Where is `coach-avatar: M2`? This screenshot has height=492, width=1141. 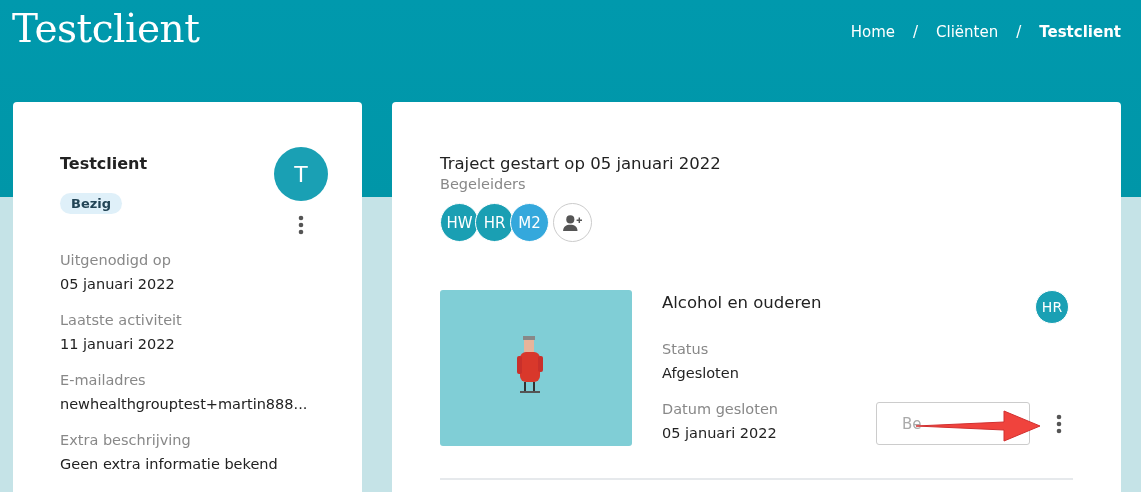 coach-avatar: M2 is located at coordinates (529, 222).